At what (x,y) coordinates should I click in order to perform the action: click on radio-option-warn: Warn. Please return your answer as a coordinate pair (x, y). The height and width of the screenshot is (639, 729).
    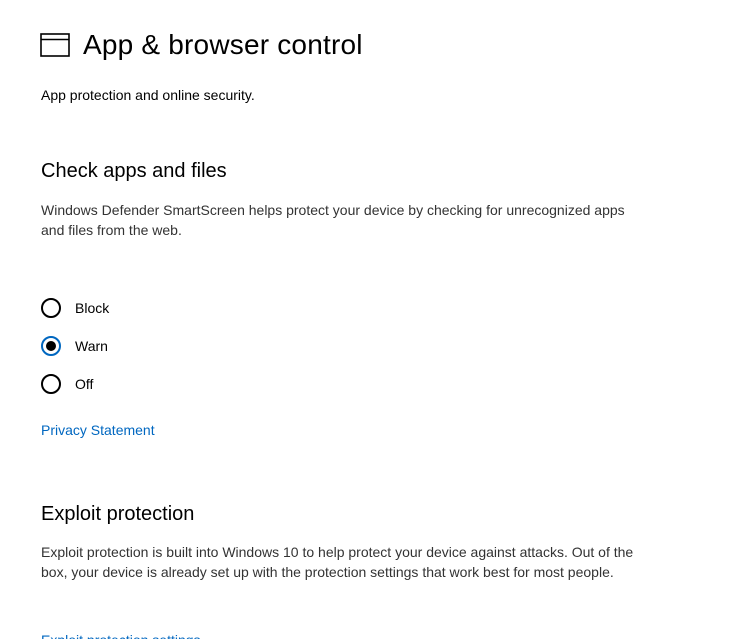
    Looking at the image, I should click on (75, 346).